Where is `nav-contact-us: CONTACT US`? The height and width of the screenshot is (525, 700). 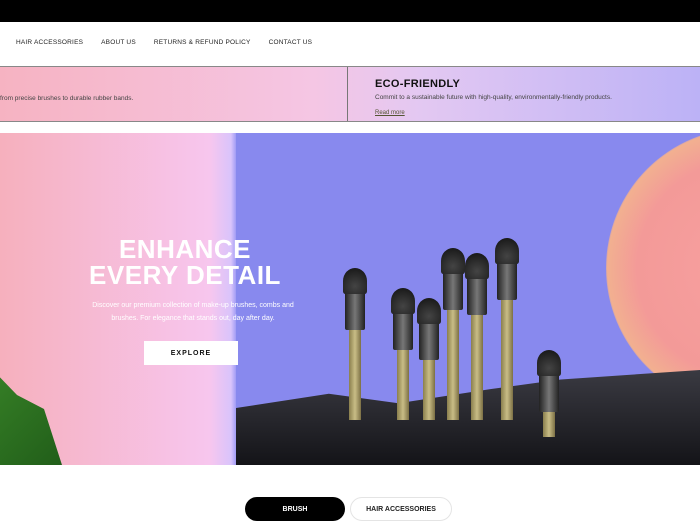 nav-contact-us: CONTACT US is located at coordinates (291, 42).